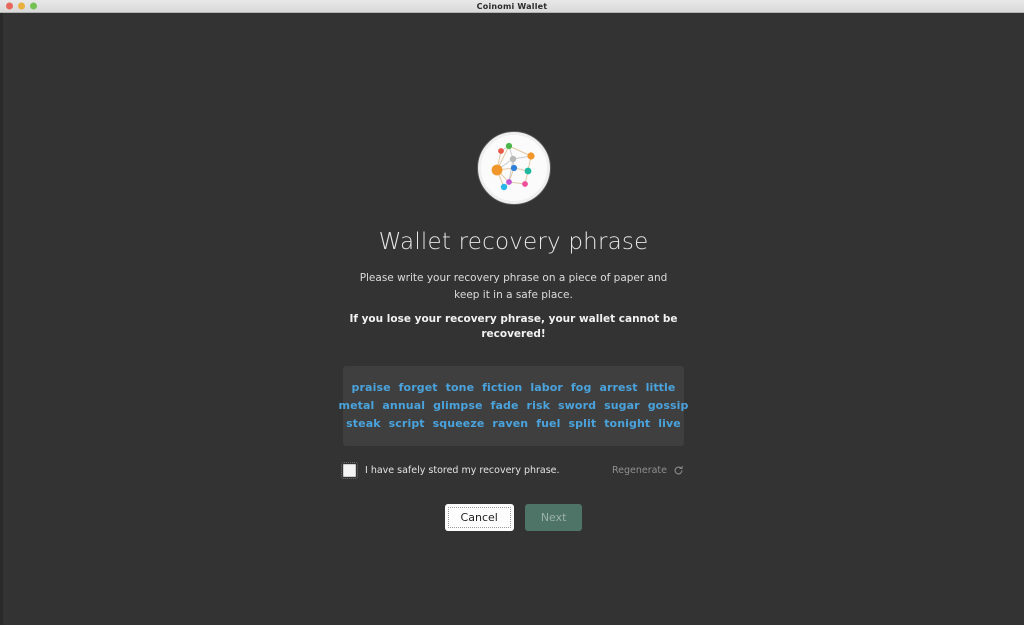 The image size is (1024, 625). What do you see at coordinates (371, 388) in the screenshot?
I see `recovery-word: praise` at bounding box center [371, 388].